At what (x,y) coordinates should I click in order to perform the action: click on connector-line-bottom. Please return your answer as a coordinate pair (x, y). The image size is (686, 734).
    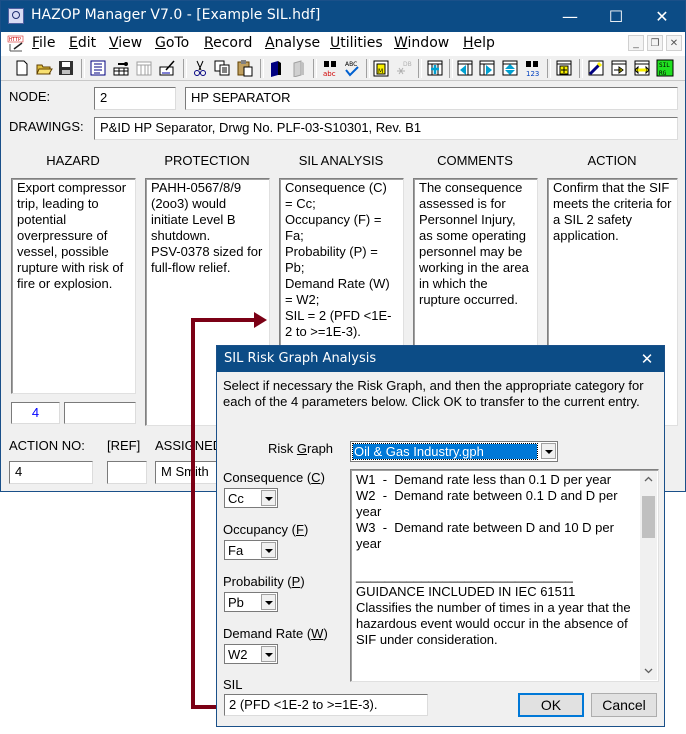
    Looking at the image, I should click on (203, 707).